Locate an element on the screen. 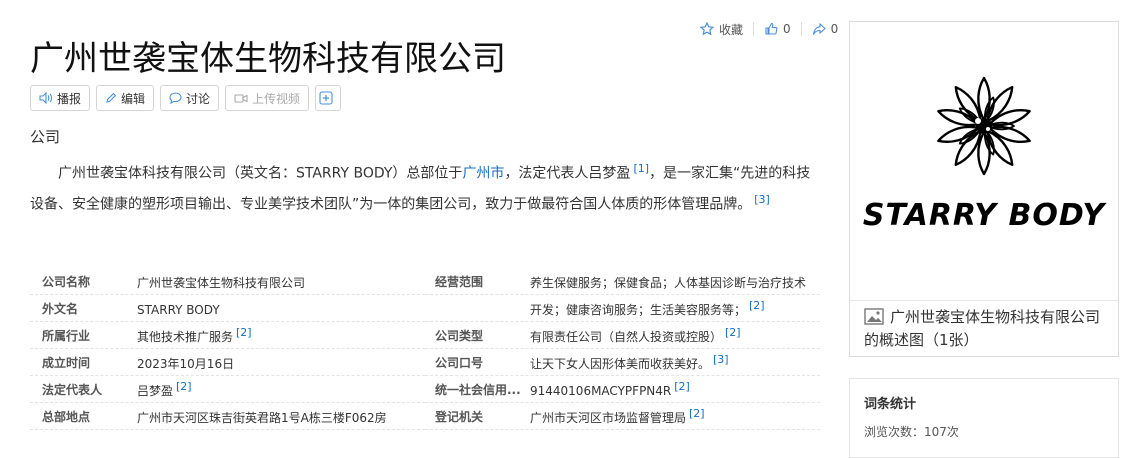 Image resolution: width=1140 pixels, height=458 pixels. thumbs-up-icon is located at coordinates (771, 28).